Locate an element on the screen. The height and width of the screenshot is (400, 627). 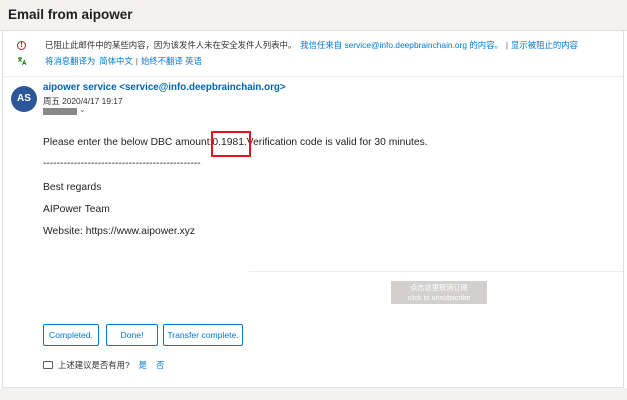
feedback-no-link: 否 is located at coordinates (160, 365).